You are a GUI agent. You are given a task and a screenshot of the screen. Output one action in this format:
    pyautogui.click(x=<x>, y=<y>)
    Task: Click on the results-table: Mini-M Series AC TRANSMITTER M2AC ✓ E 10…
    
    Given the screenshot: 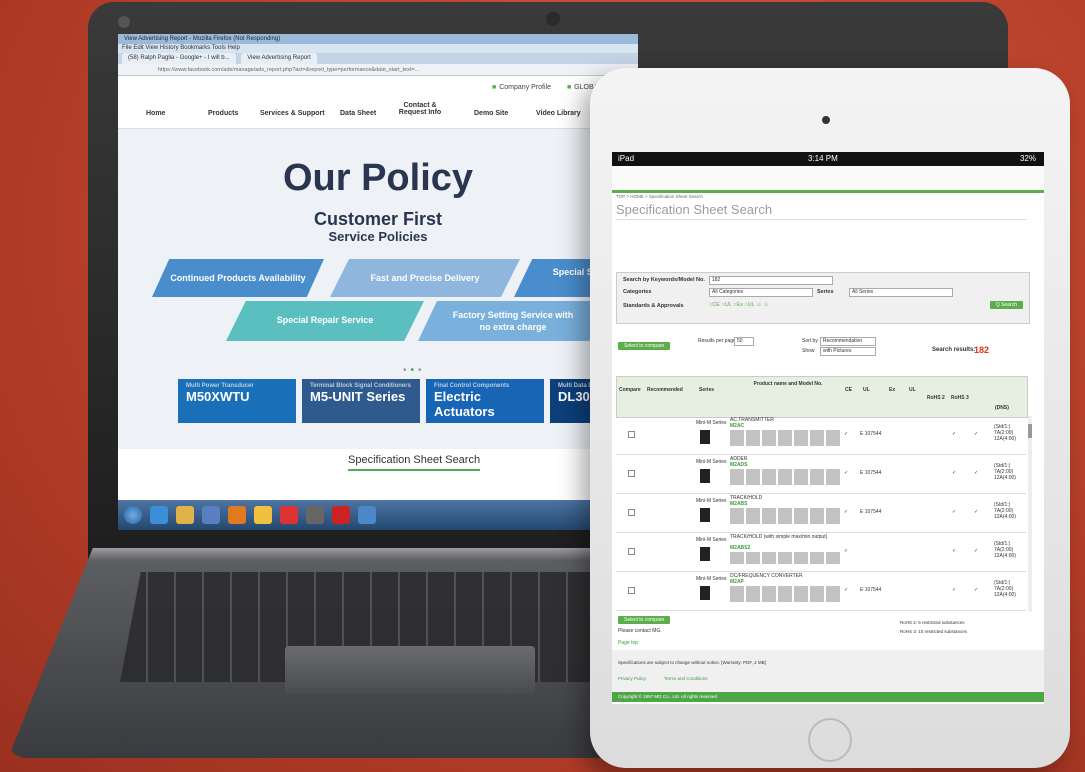 What is the action you would take?
    pyautogui.click(x=821, y=514)
    